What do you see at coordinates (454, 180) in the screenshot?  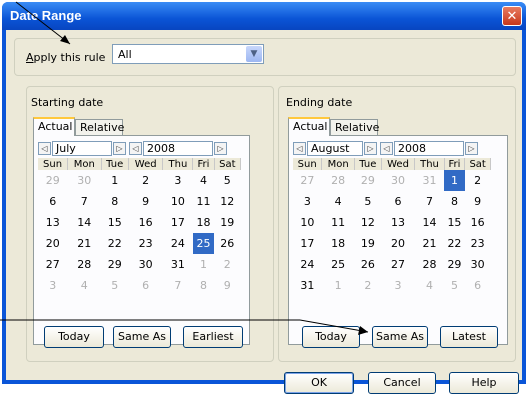 I see `selected-day-cell: 1` at bounding box center [454, 180].